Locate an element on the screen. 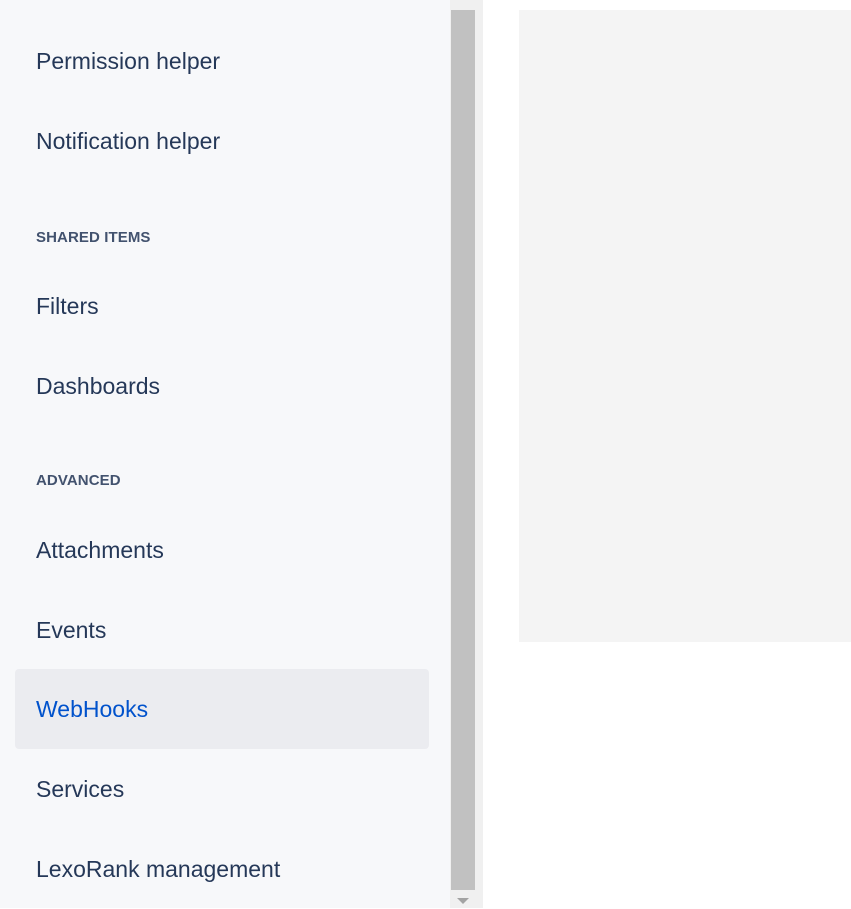  sidebar-item-label: Services is located at coordinates (80, 788).